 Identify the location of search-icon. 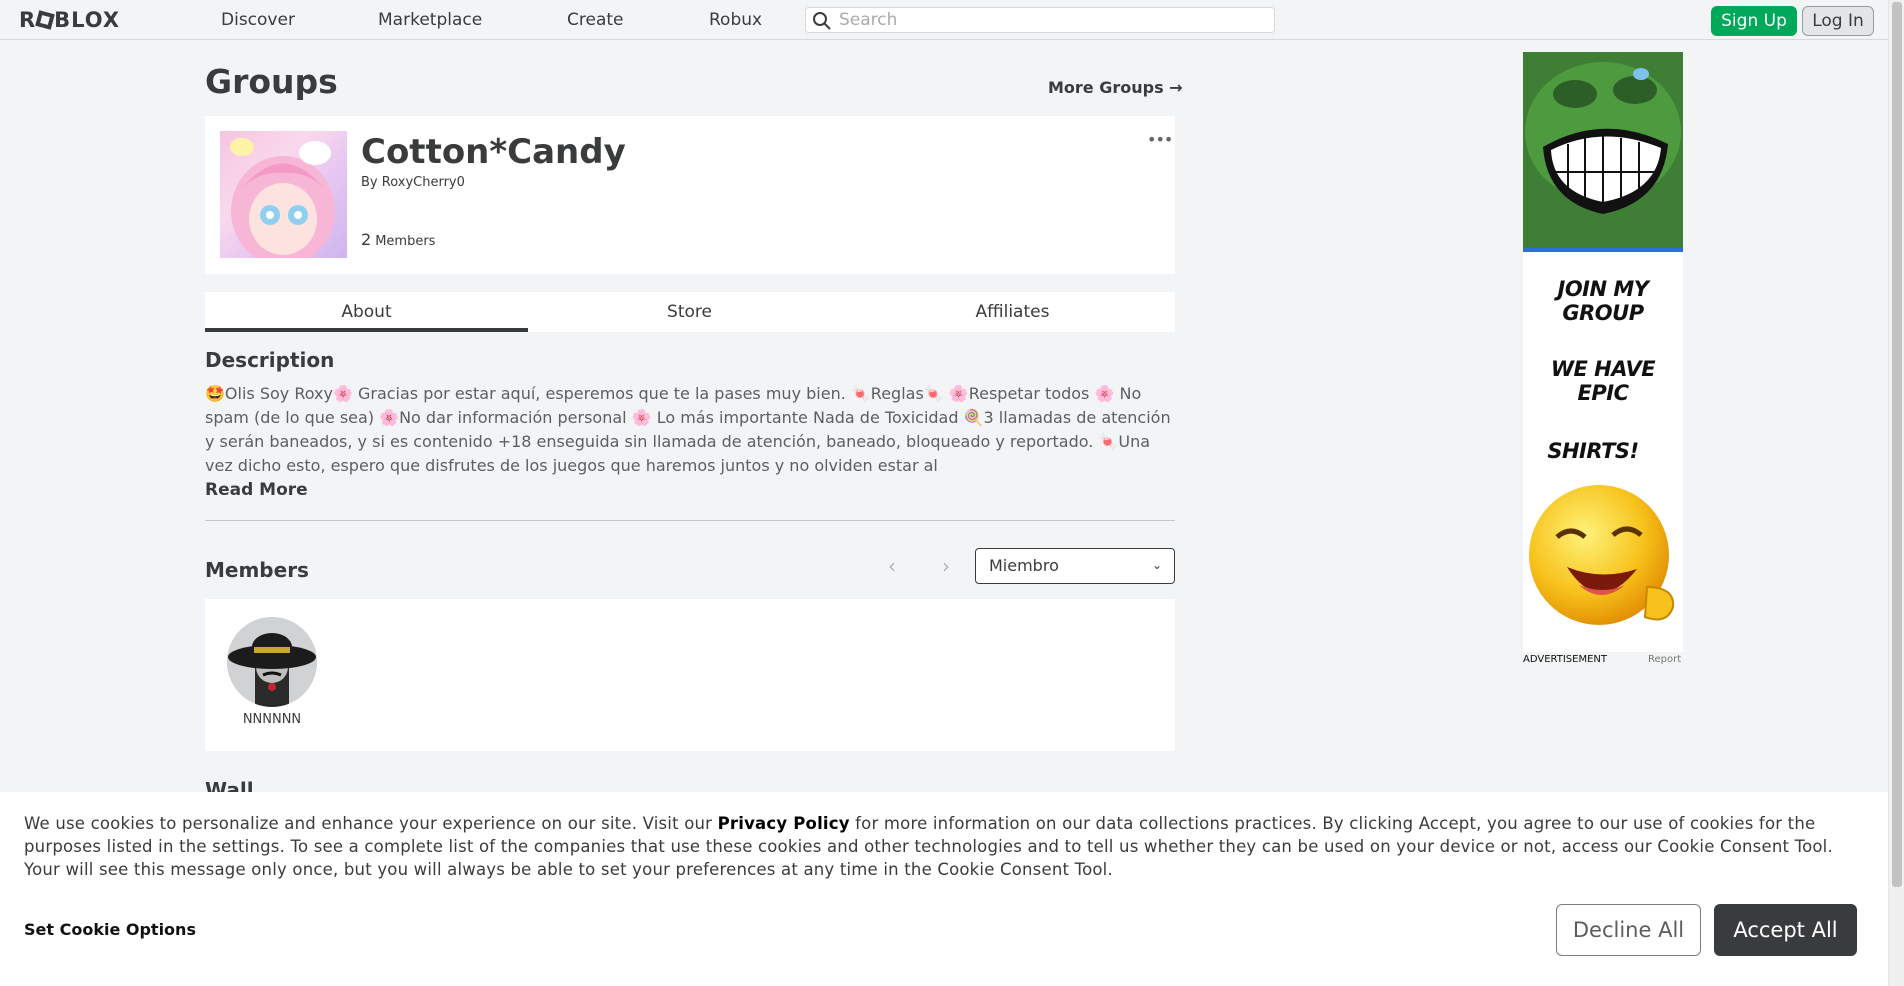
(822, 21).